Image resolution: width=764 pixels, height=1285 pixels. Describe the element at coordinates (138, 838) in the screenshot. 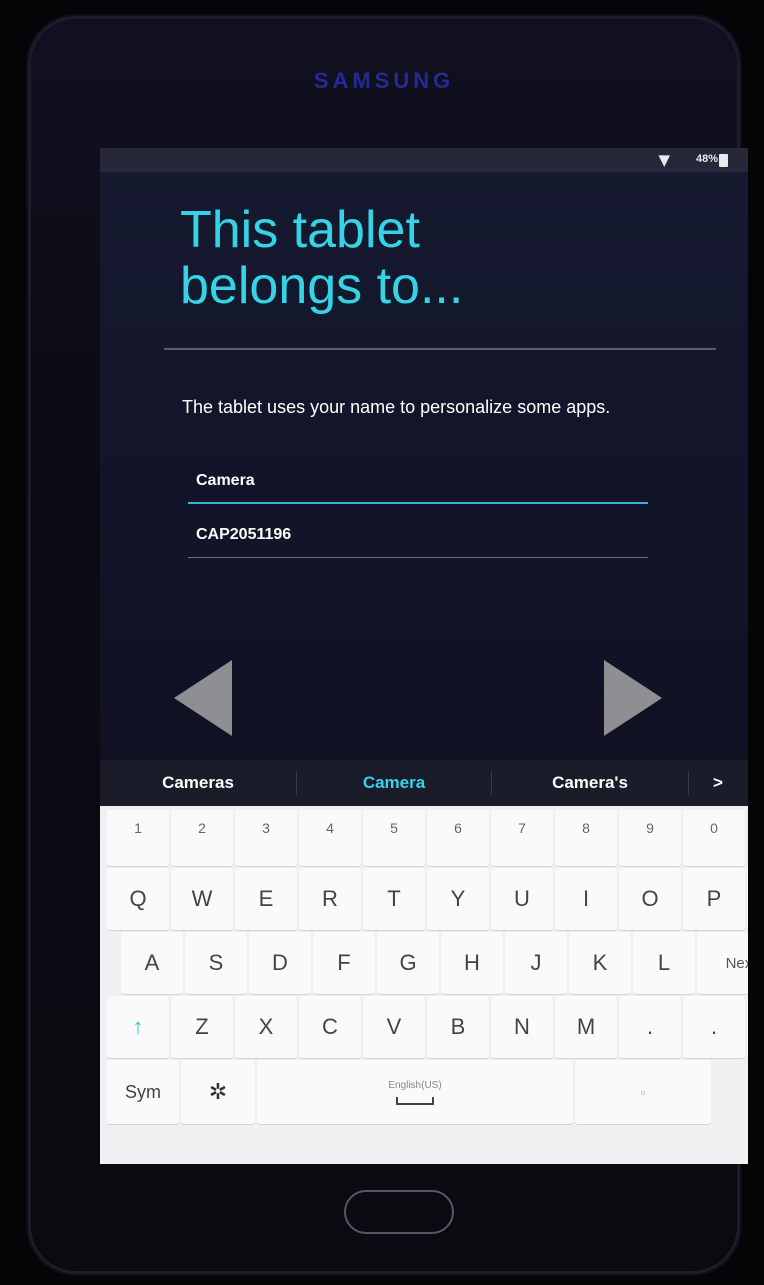

I see `key-1: 1` at that location.